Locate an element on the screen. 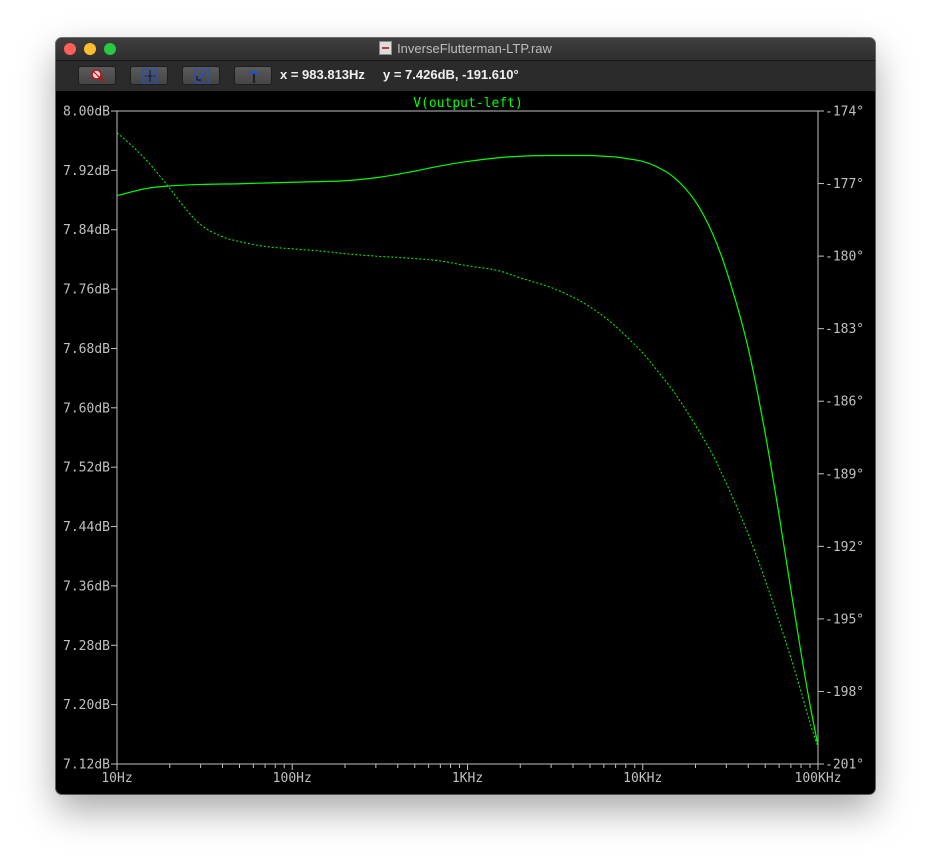 The image size is (931, 868). y2-tick-label: -183° is located at coordinates (844, 329).